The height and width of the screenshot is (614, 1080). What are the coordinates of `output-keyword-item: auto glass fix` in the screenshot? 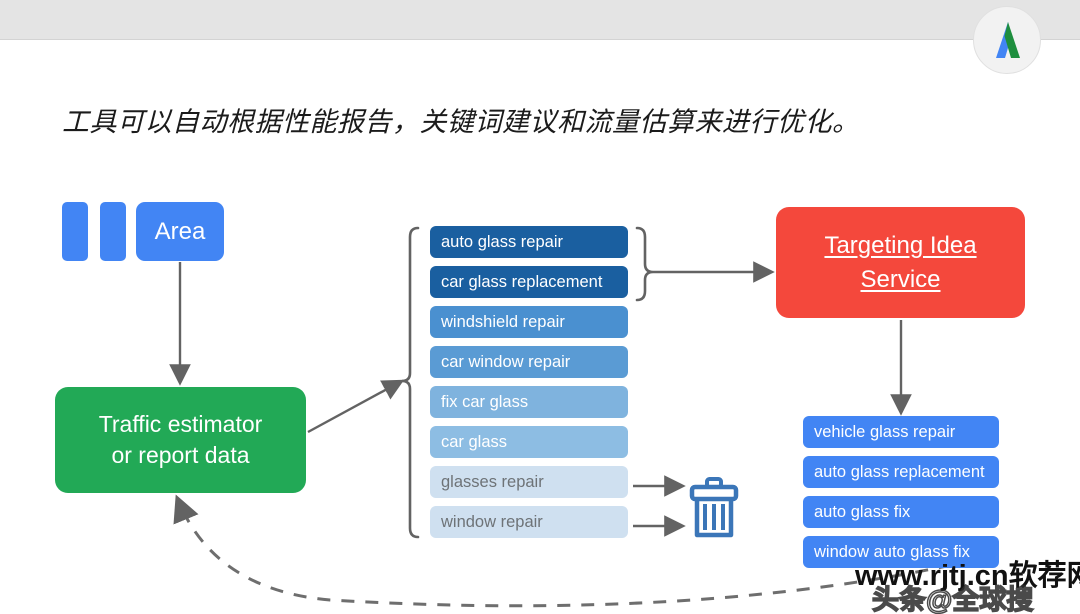 It's located at (901, 512).